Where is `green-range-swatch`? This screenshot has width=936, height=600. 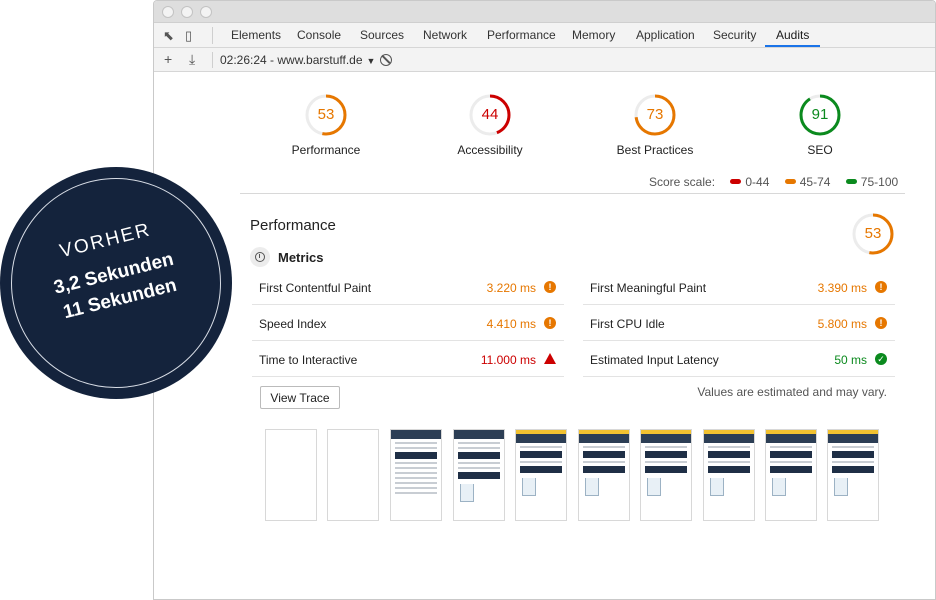 green-range-swatch is located at coordinates (851, 182).